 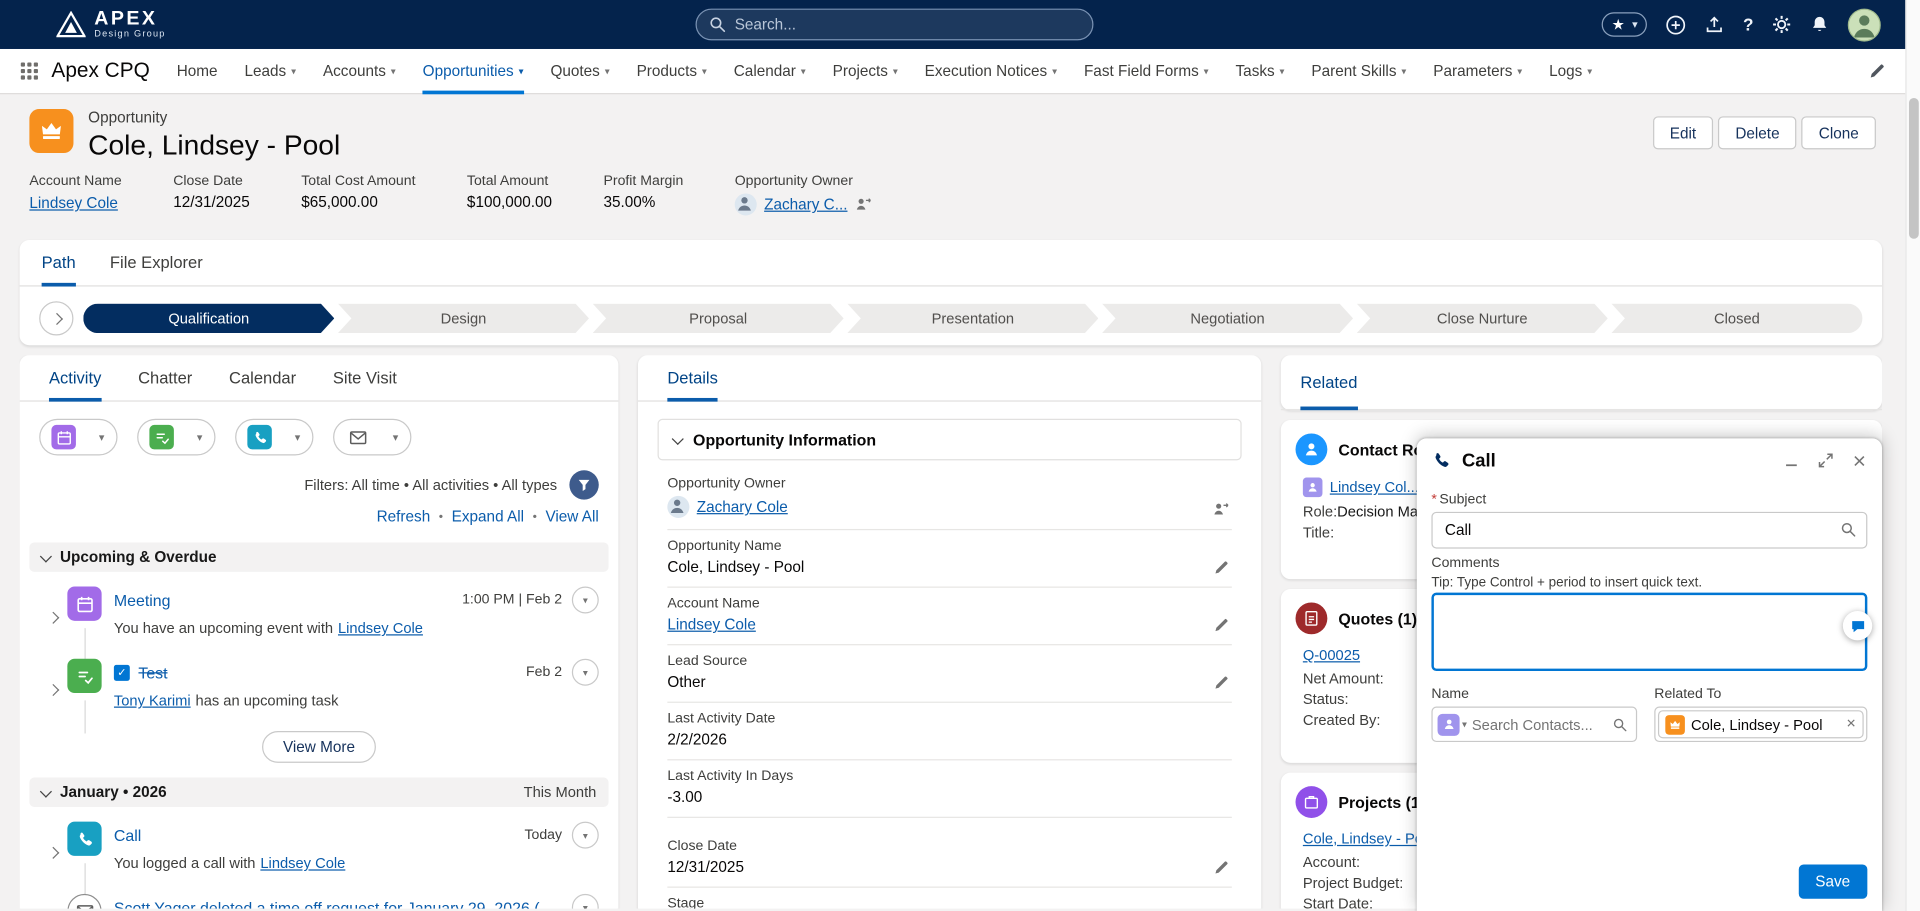 I want to click on tab-details: Details, so click(x=693, y=378).